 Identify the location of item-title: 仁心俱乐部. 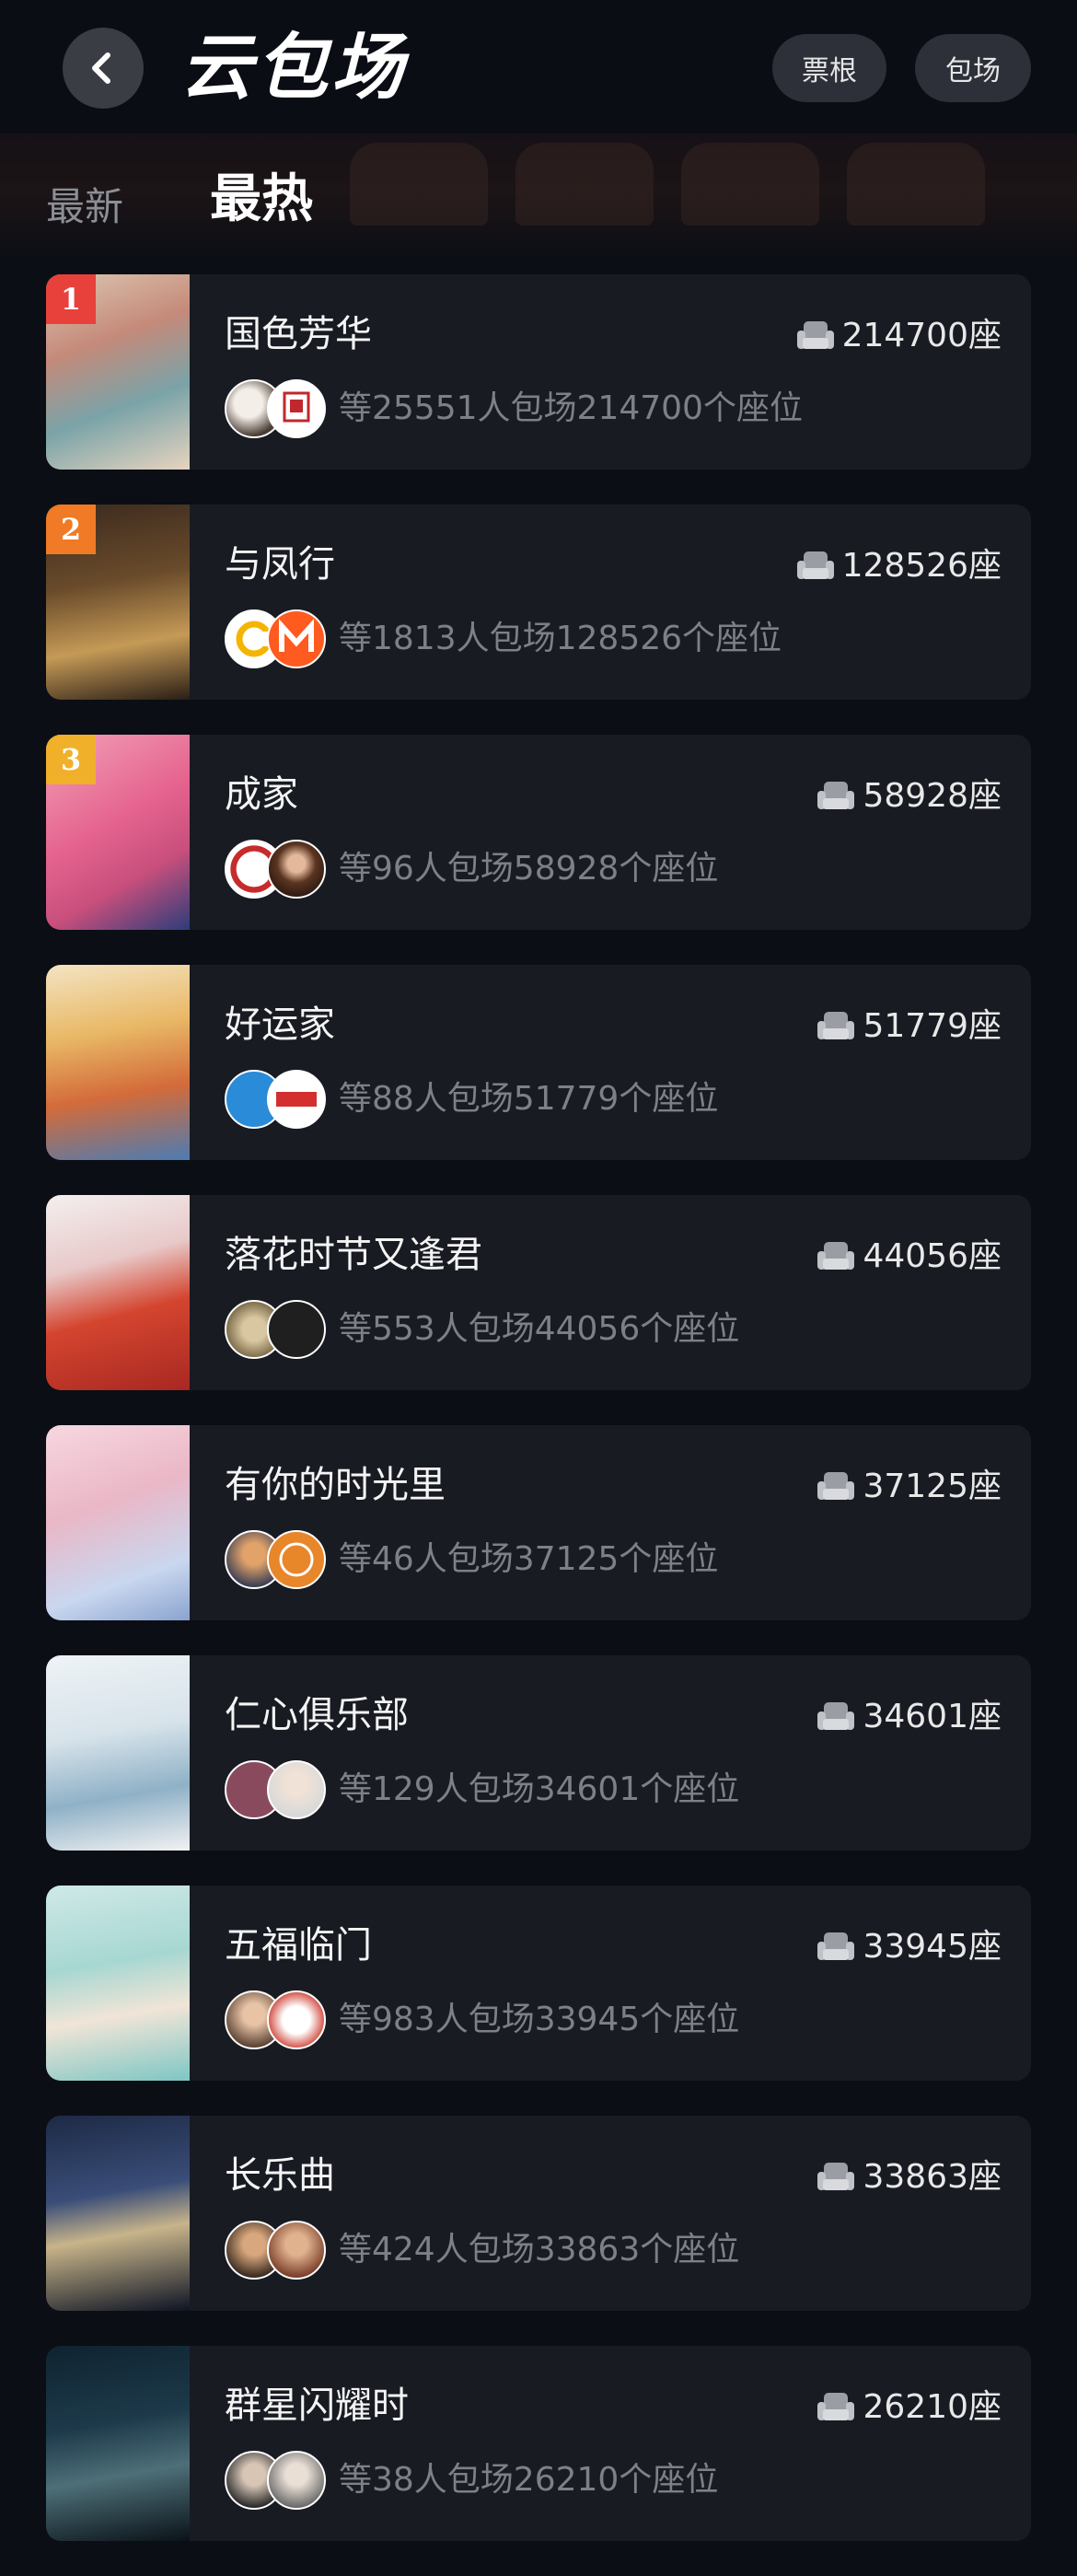
(317, 1715).